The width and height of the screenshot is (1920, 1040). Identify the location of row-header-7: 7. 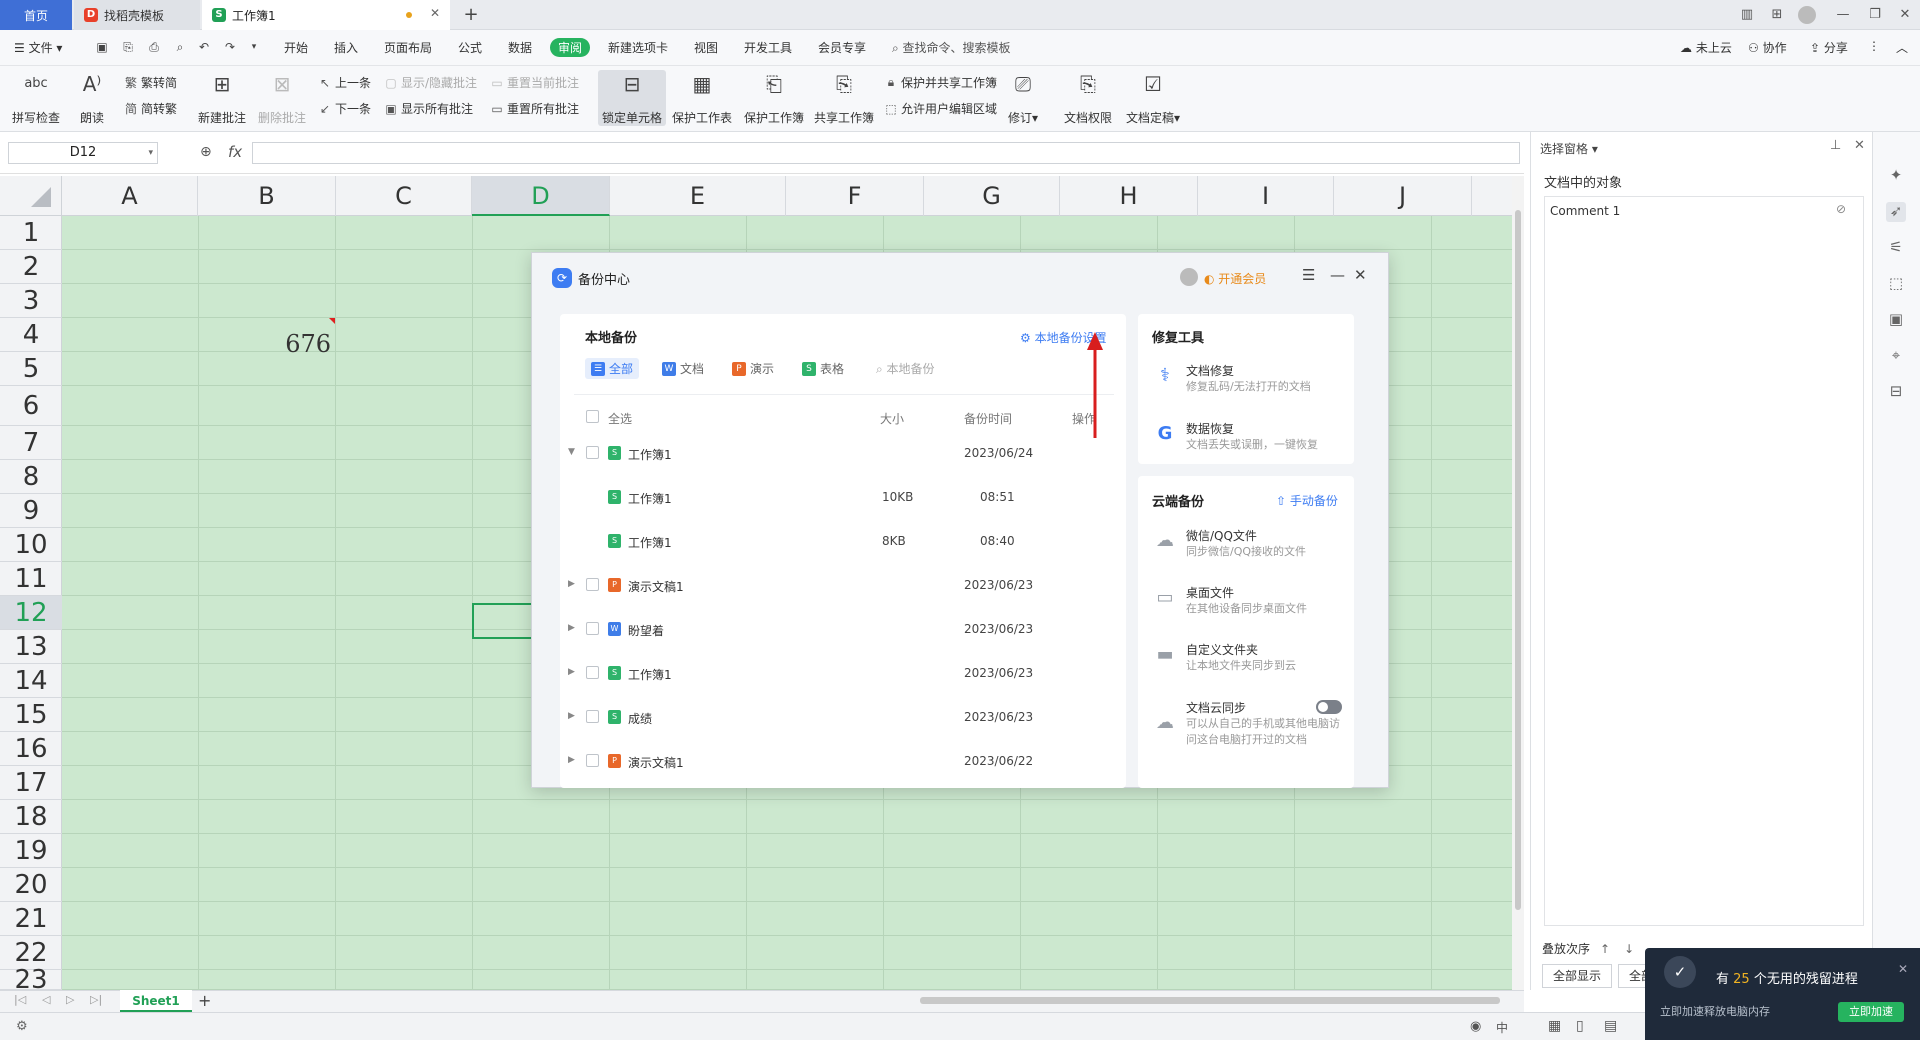
(31, 443).